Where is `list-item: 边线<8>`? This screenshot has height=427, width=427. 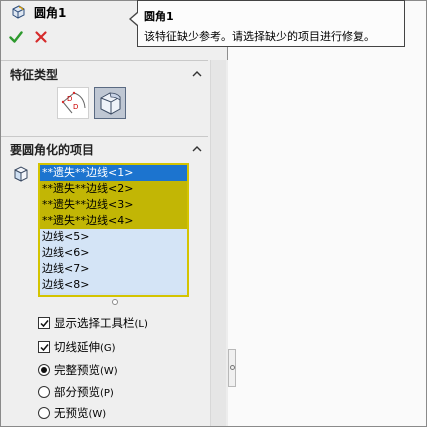
list-item: 边线<8> is located at coordinates (113, 285).